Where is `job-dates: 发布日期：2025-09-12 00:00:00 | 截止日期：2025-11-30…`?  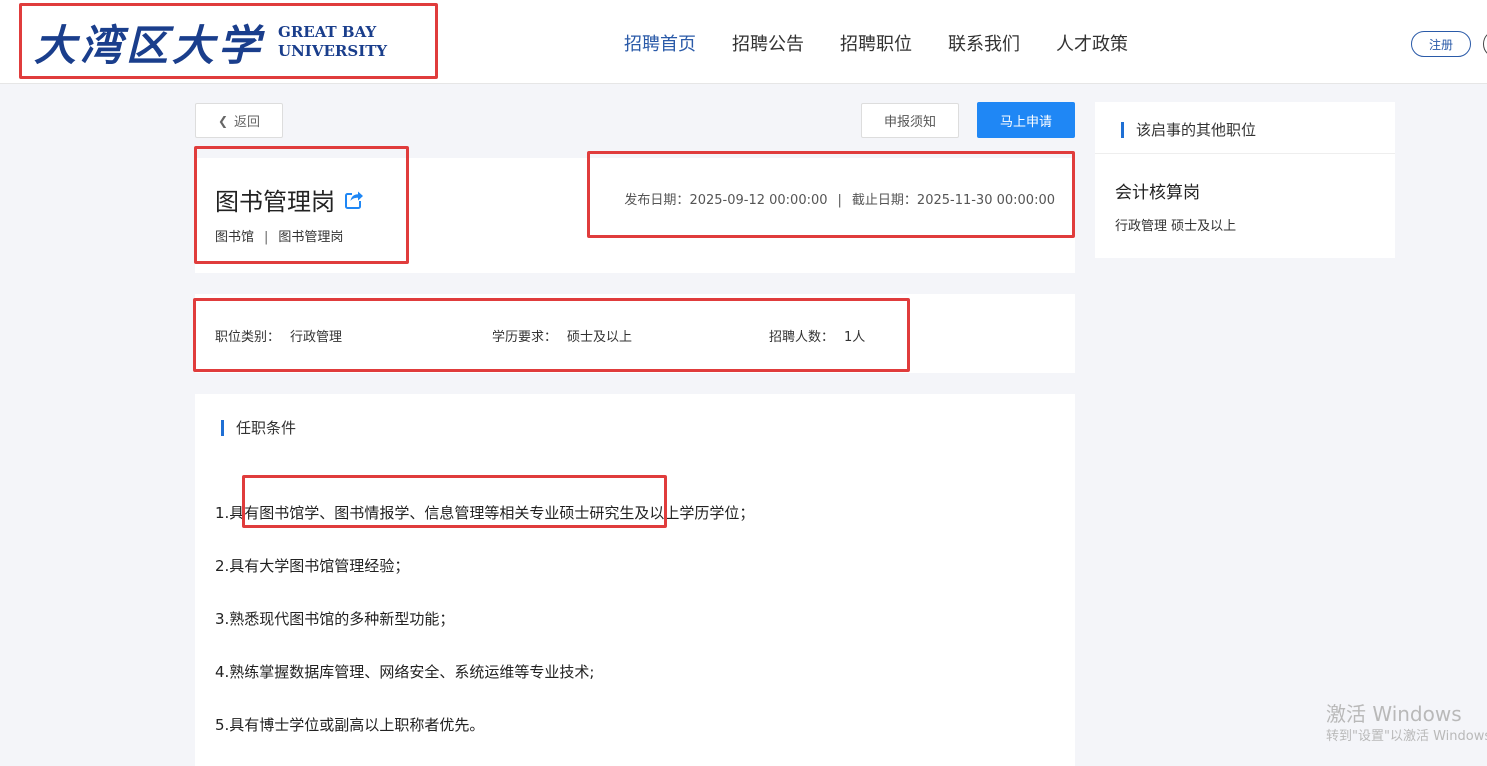
job-dates: 发布日期：2025-09-12 00:00:00 | 截止日期：2025-11-30… is located at coordinates (839, 198).